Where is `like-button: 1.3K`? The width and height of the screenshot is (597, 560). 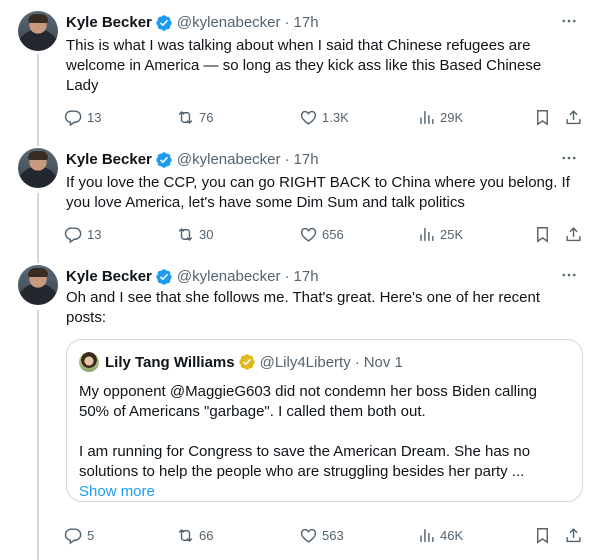
like-button: 1.3K is located at coordinates (324, 117).